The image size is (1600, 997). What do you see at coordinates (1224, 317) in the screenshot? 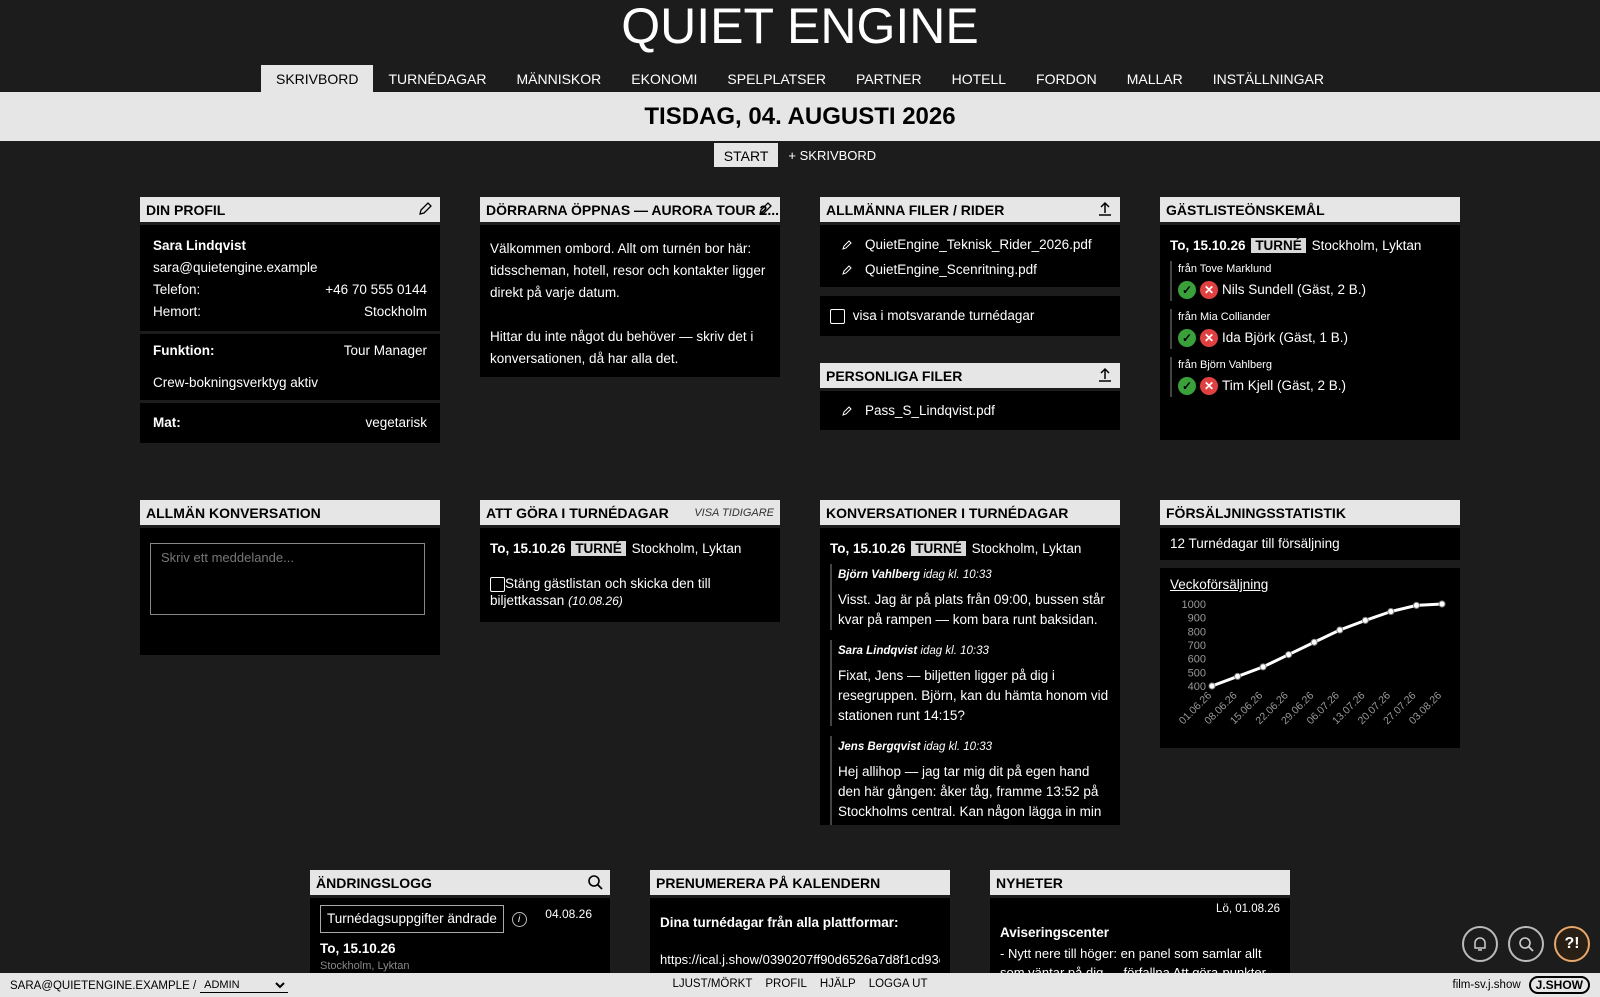
I see `request-from: från Mia Colliander` at bounding box center [1224, 317].